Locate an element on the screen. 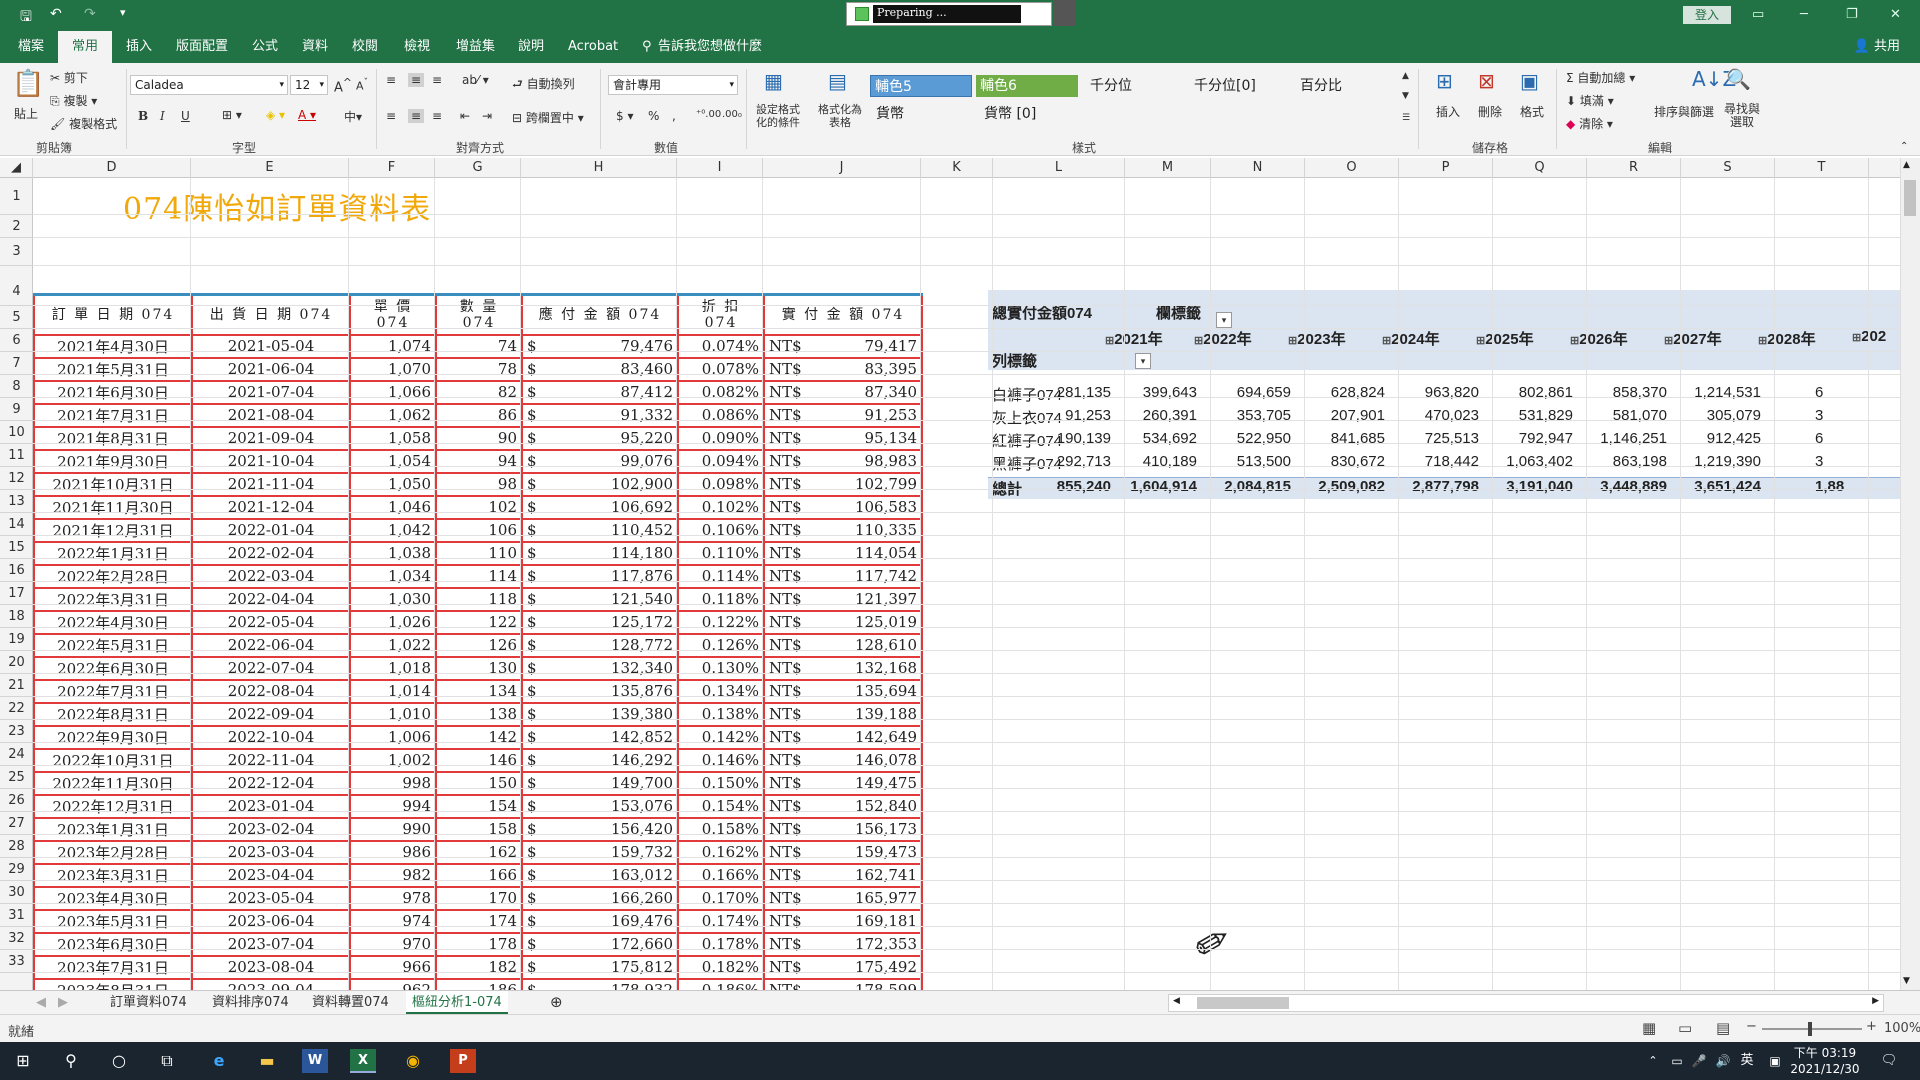 The height and width of the screenshot is (1080, 1920). table-cell: 970 is located at coordinates (393, 944).